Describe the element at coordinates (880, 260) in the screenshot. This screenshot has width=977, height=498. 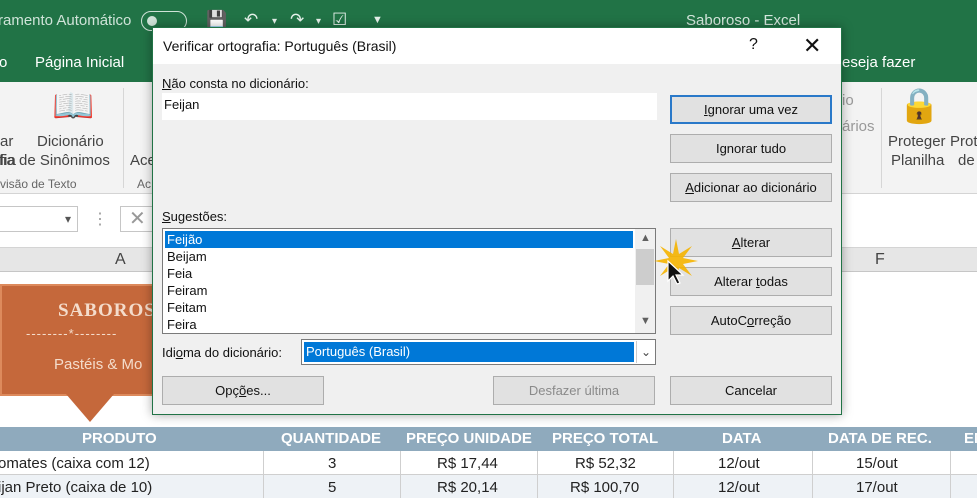
I see `column-header-f: F` at that location.